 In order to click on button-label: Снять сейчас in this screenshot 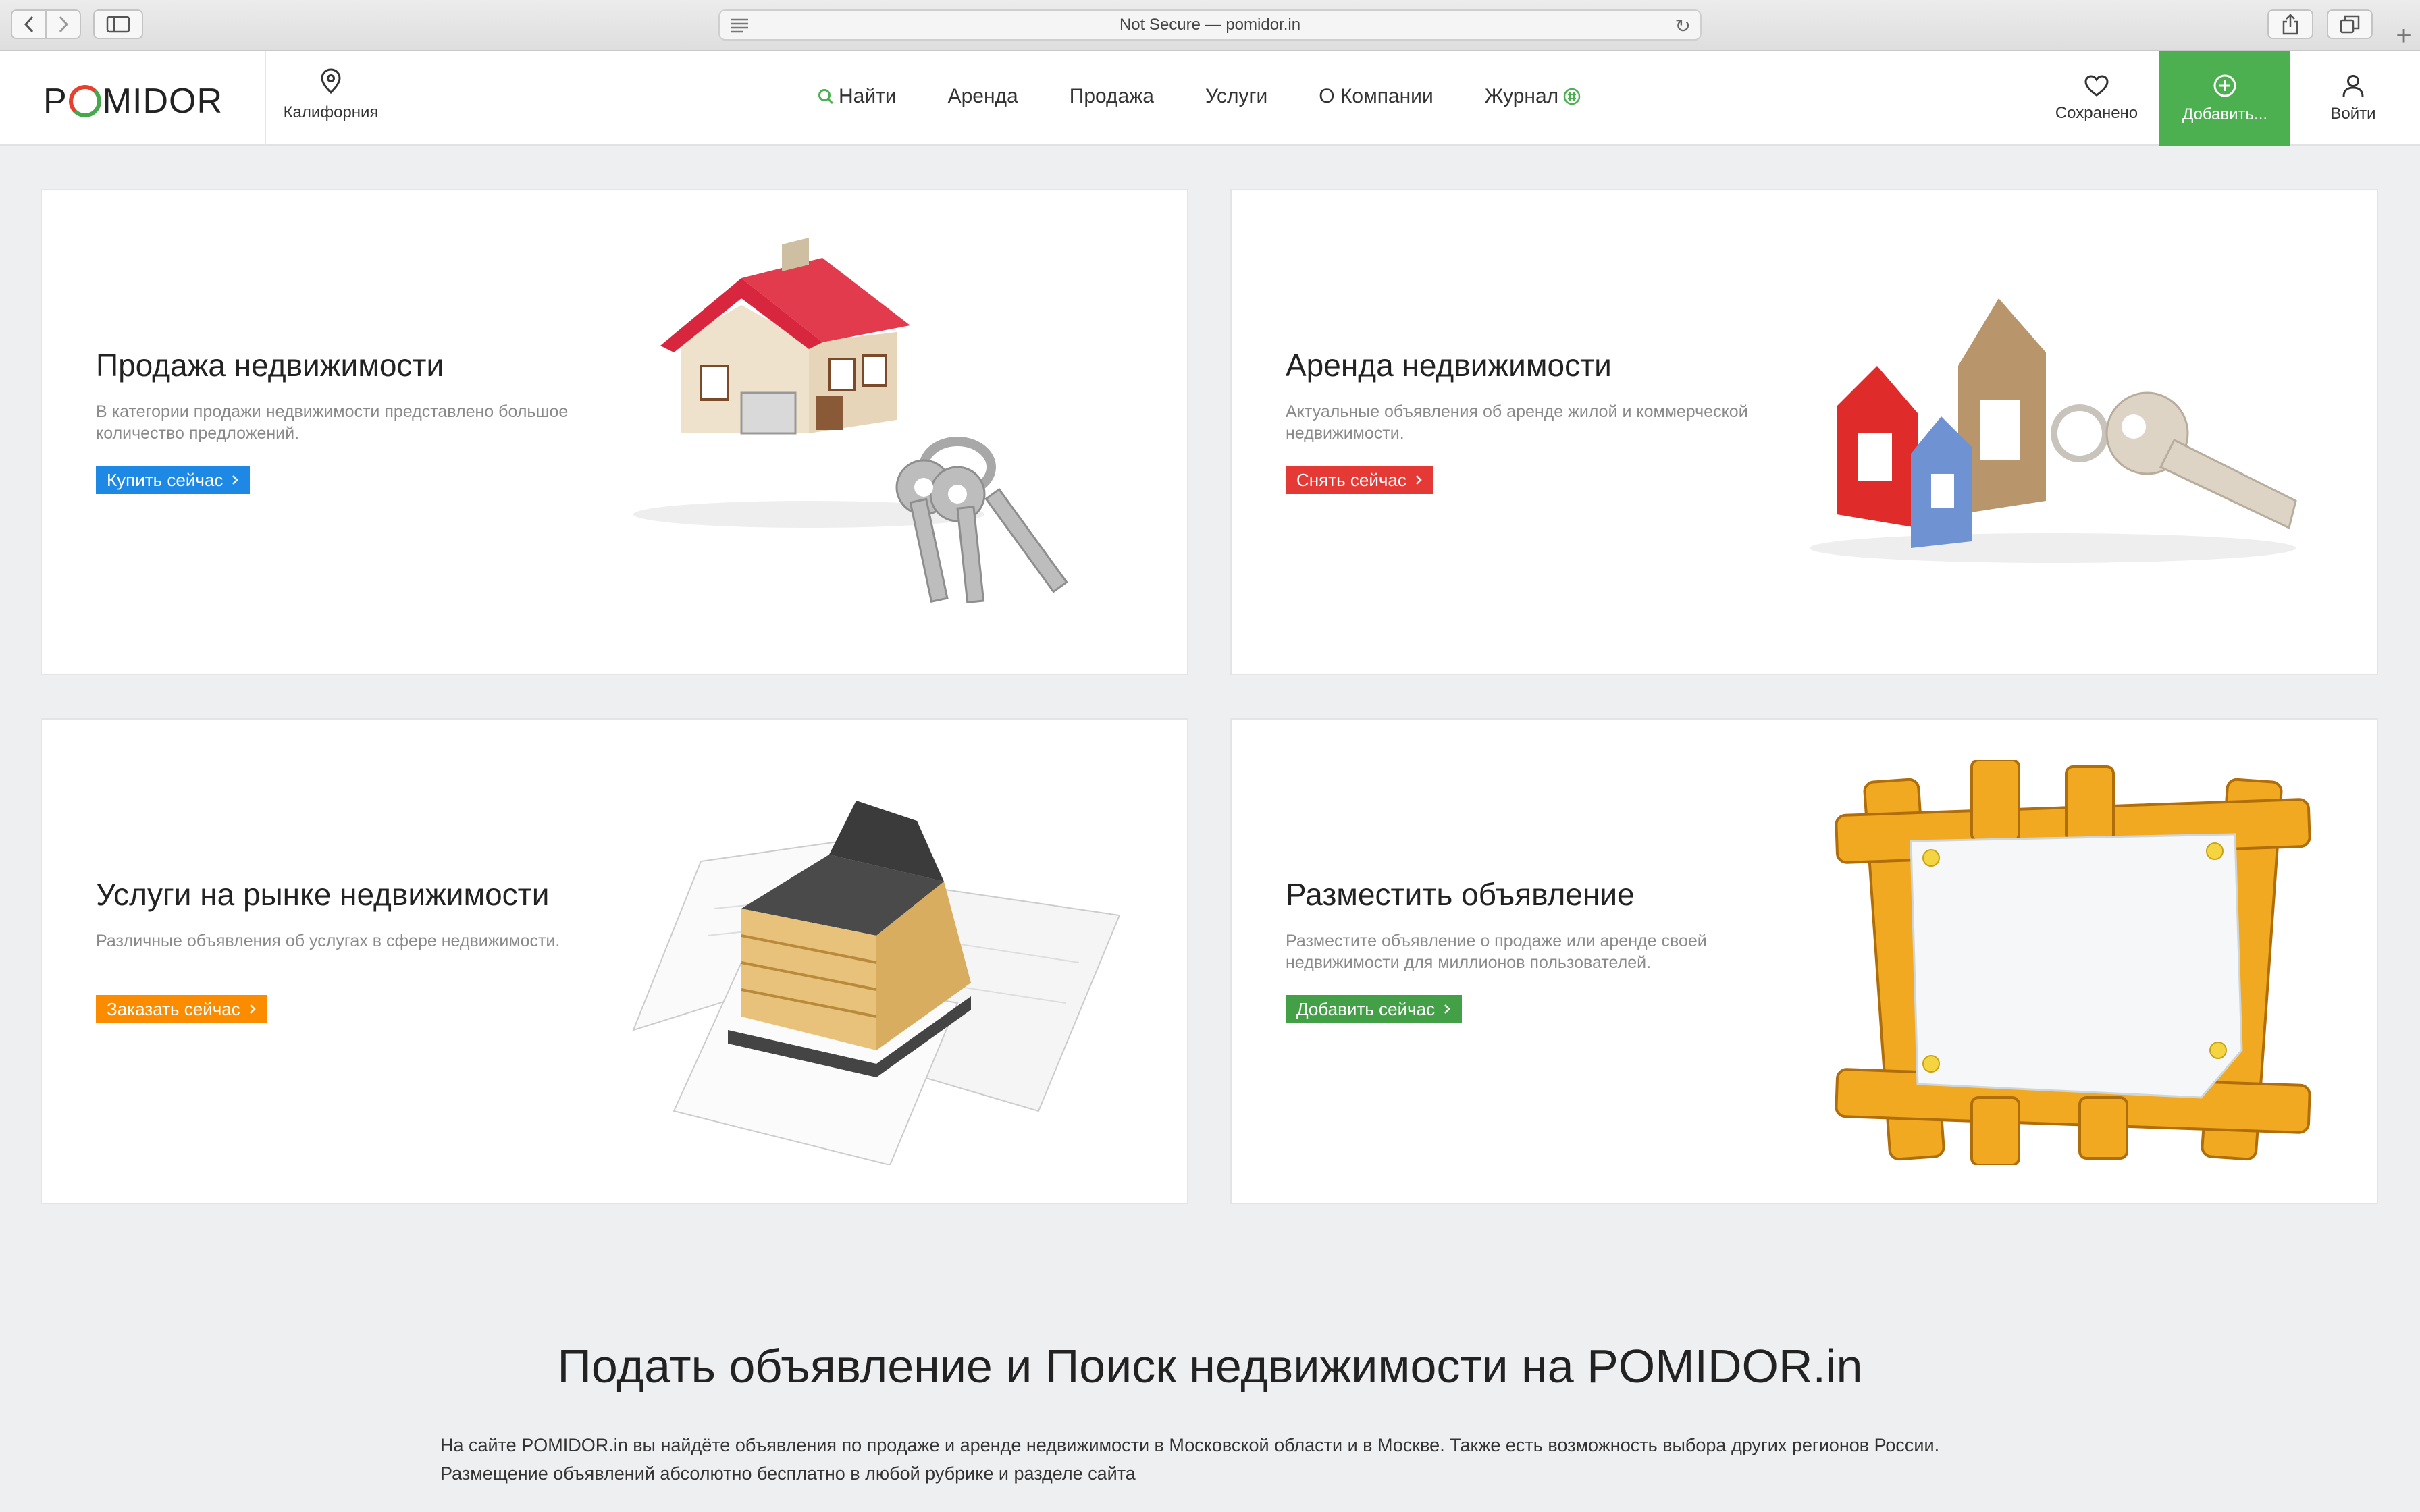, I will do `click(1351, 479)`.